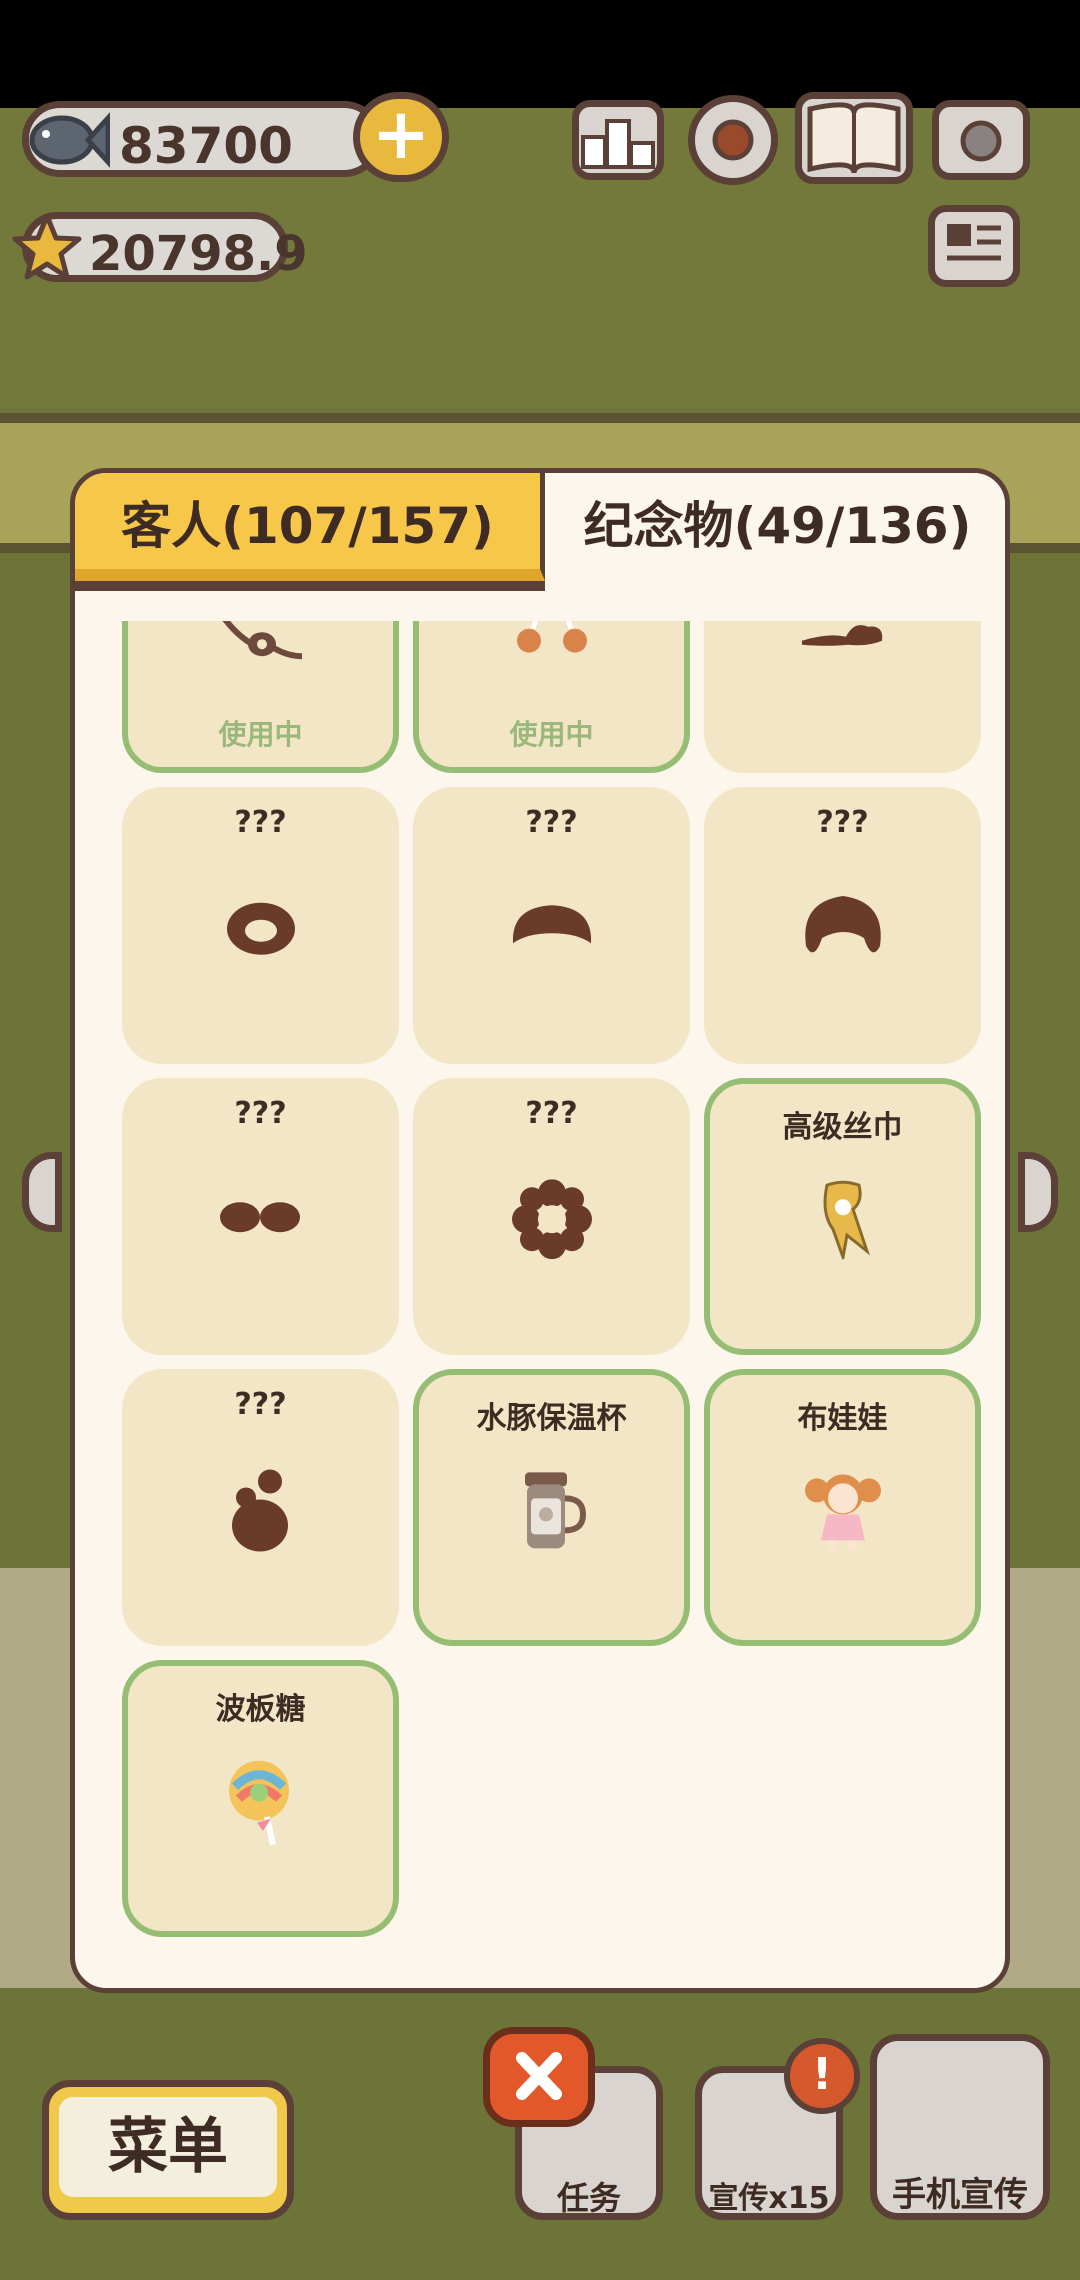 The height and width of the screenshot is (2280, 1080). What do you see at coordinates (842, 697) in the screenshot?
I see `souvenir-card` at bounding box center [842, 697].